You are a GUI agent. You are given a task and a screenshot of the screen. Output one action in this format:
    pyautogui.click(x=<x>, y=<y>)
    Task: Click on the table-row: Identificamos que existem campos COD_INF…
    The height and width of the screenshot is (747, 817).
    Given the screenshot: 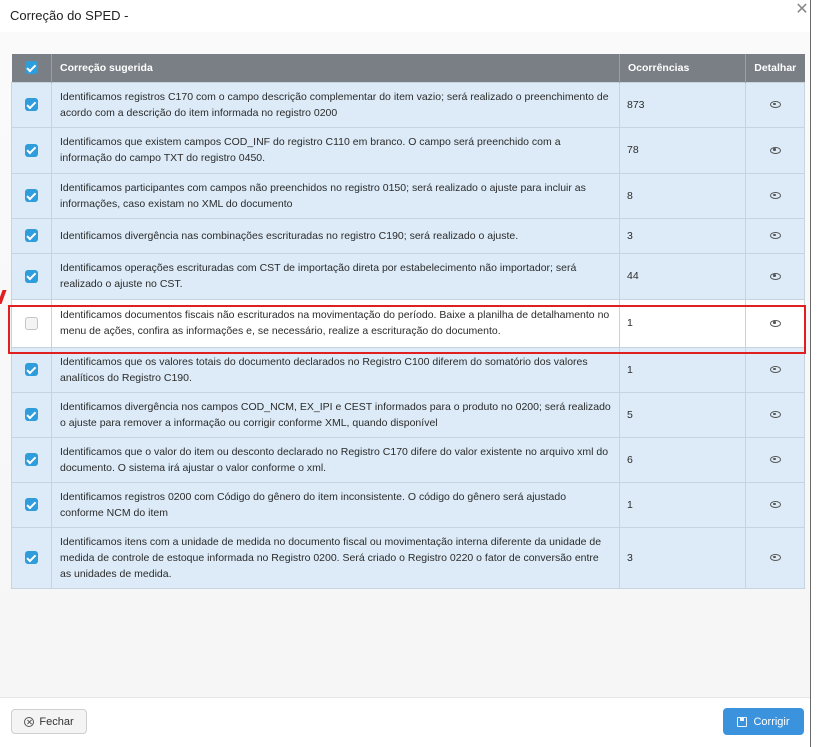 What is the action you would take?
    pyautogui.click(x=408, y=150)
    